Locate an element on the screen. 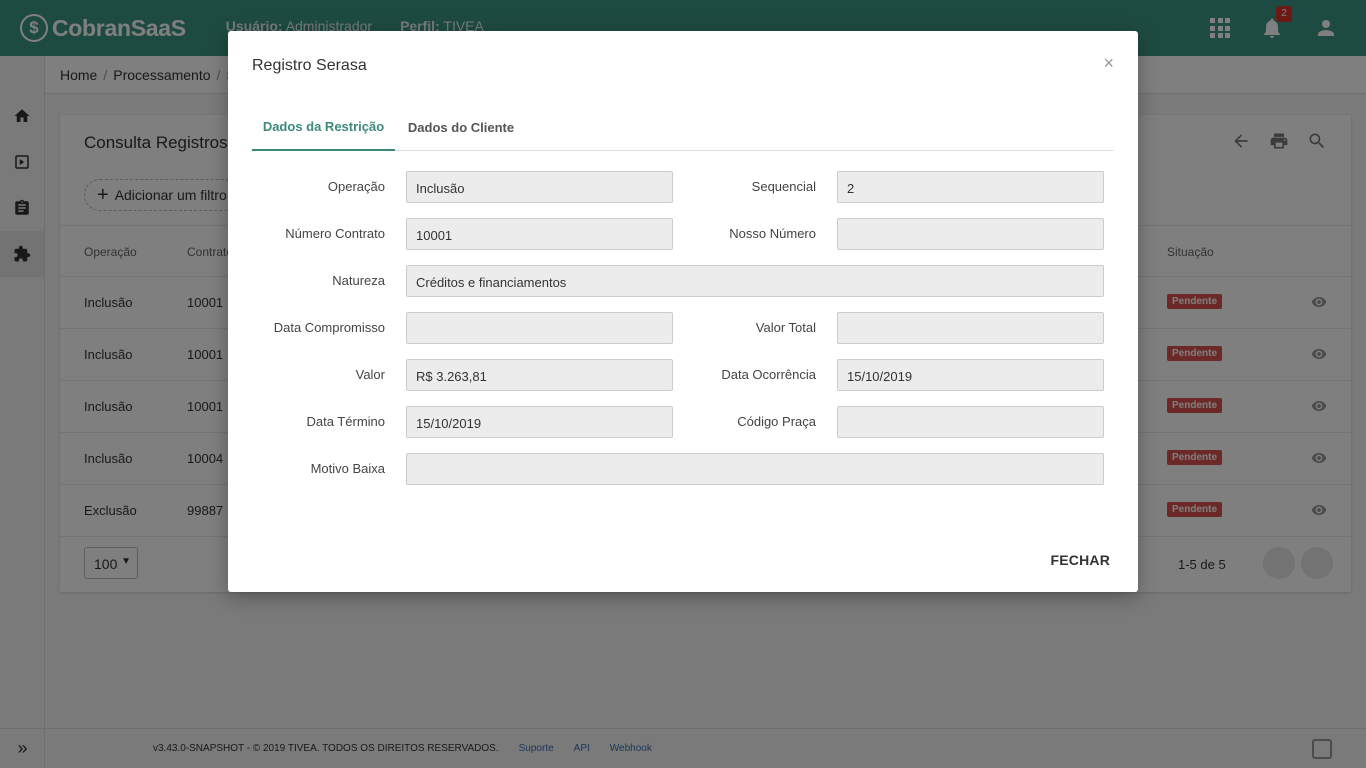 This screenshot has height=768, width=1366. label-nosso-numero: Nosso Número is located at coordinates (772, 233).